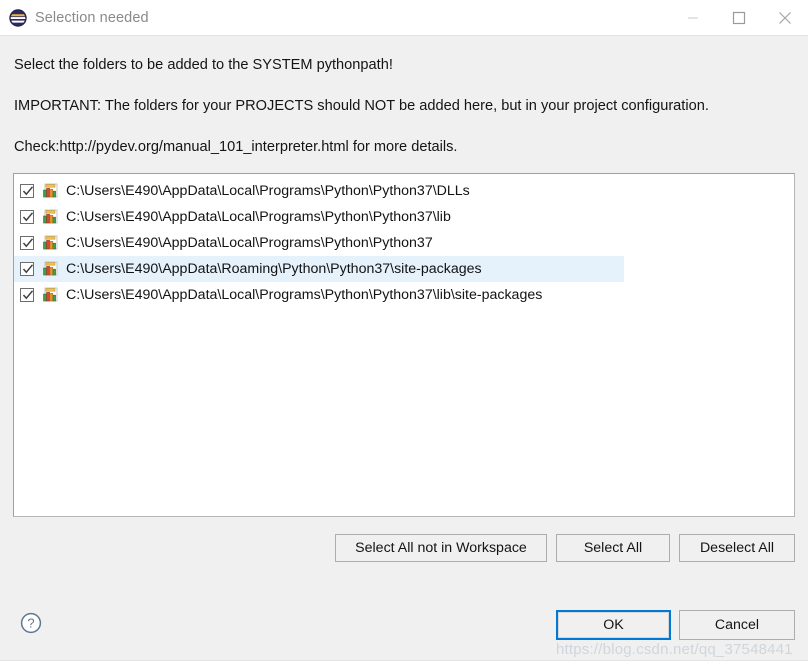 The height and width of the screenshot is (664, 808). What do you see at coordinates (441, 548) in the screenshot?
I see `select-all-not-in-workspace-button: Select All not in Workspace` at bounding box center [441, 548].